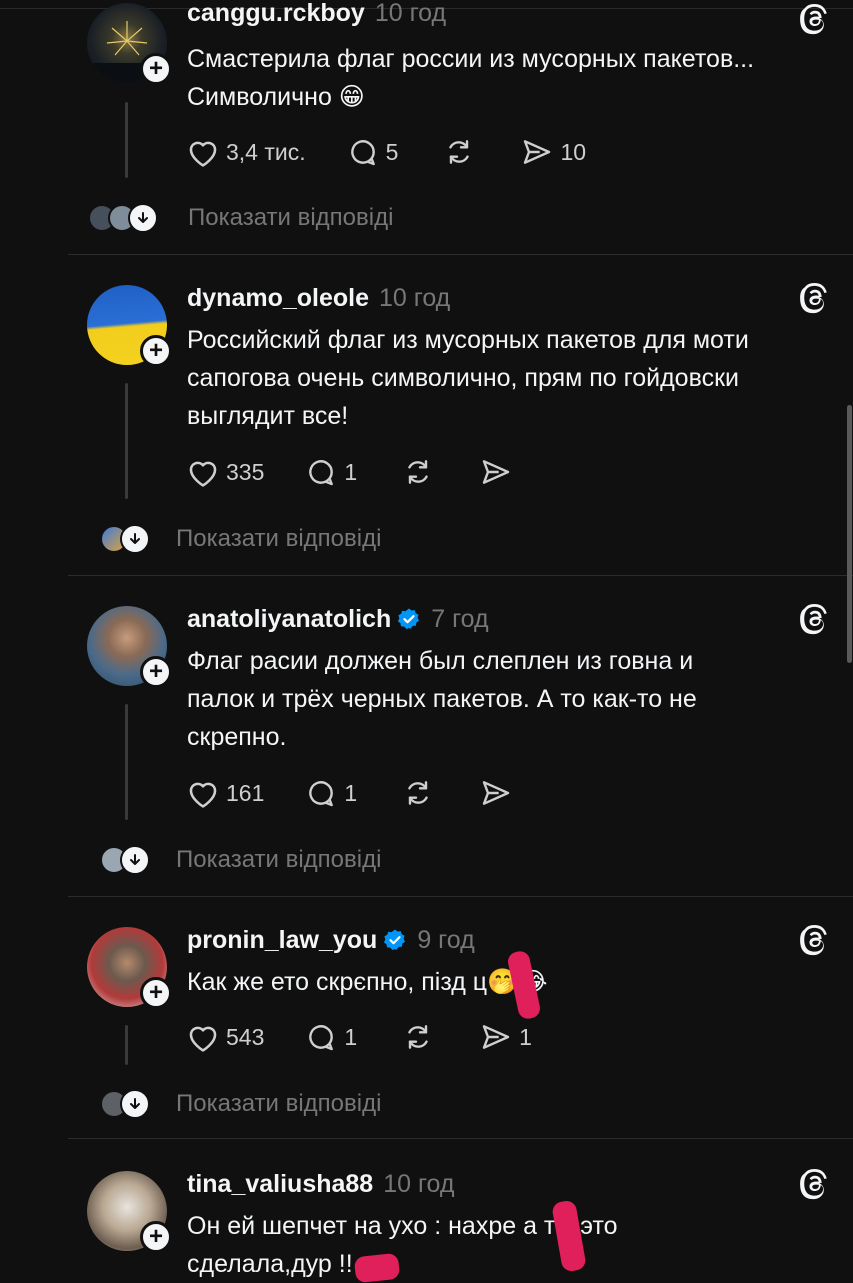  I want to click on like-button: 161, so click(225, 793).